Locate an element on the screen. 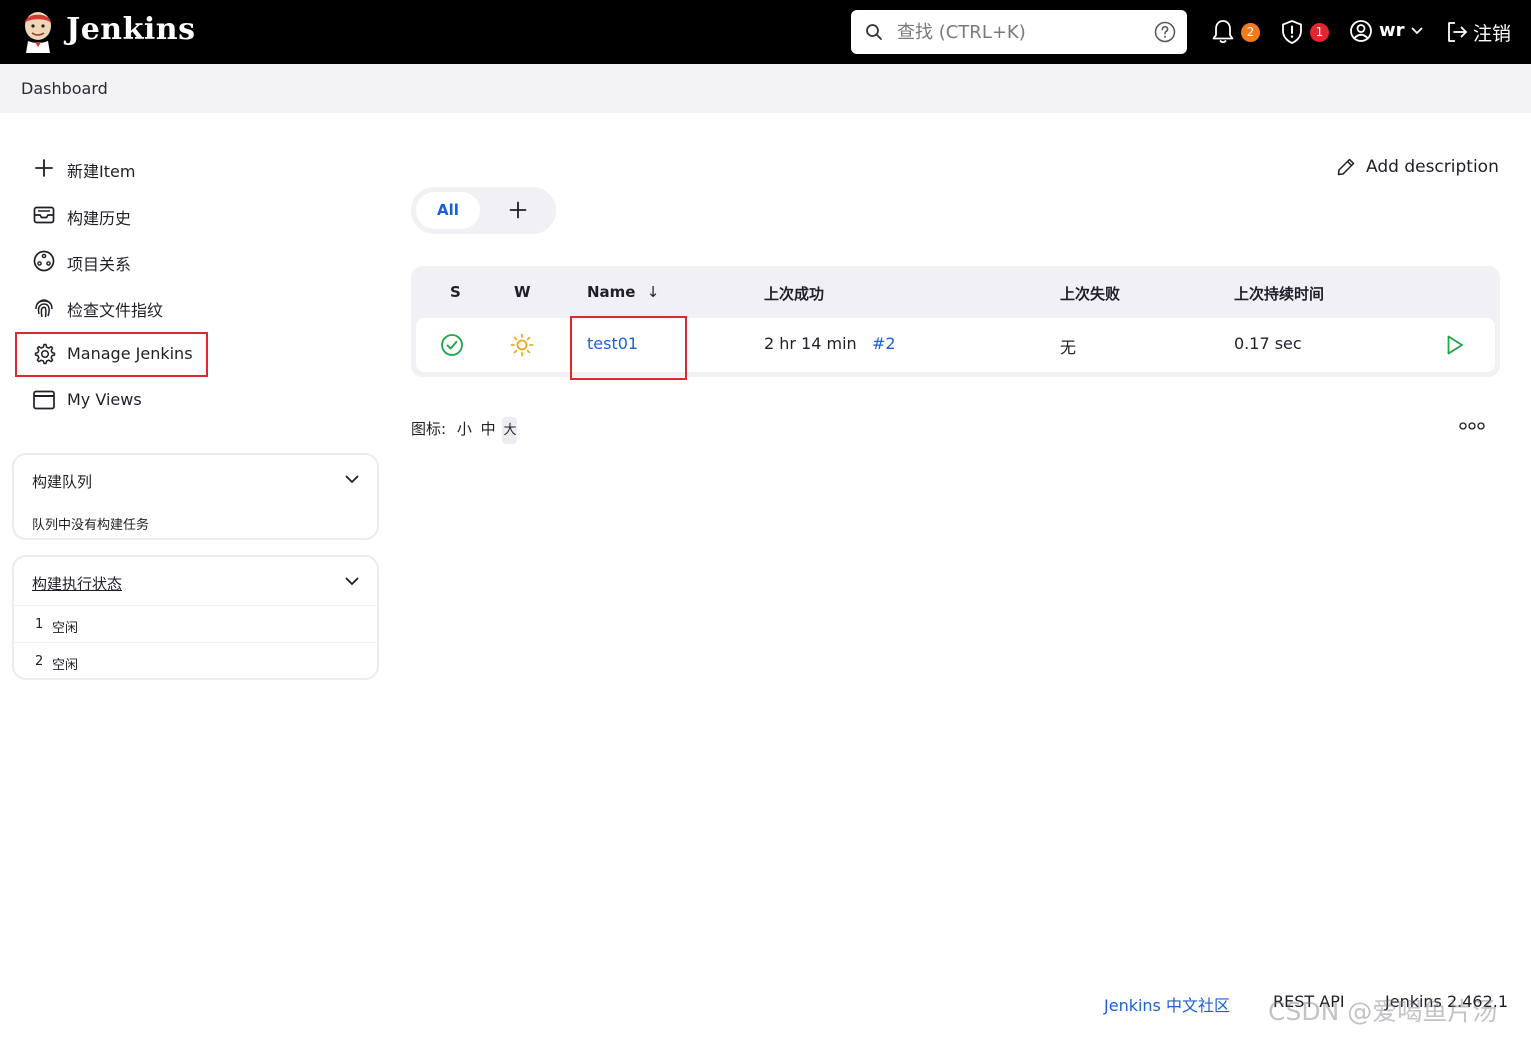 Image resolution: width=1531 pixels, height=1037 pixels. pencil-icon is located at coordinates (1346, 167).